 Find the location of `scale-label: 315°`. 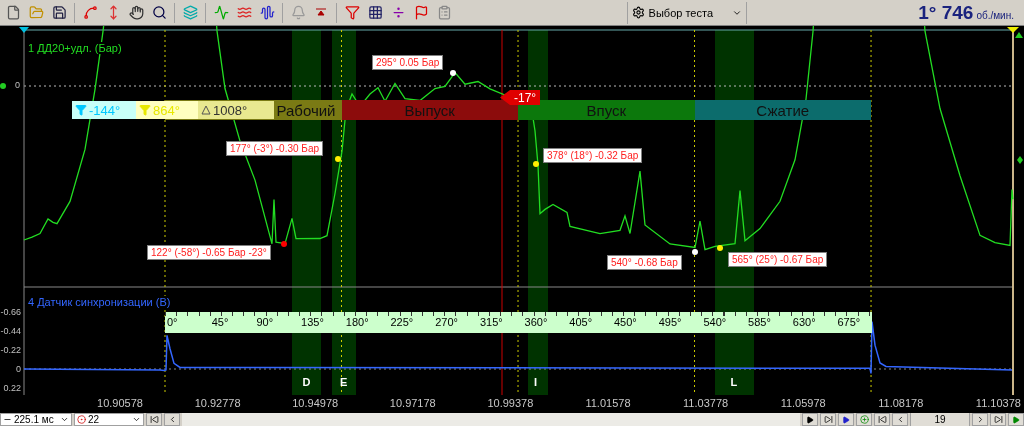

scale-label: 315° is located at coordinates (491, 322).